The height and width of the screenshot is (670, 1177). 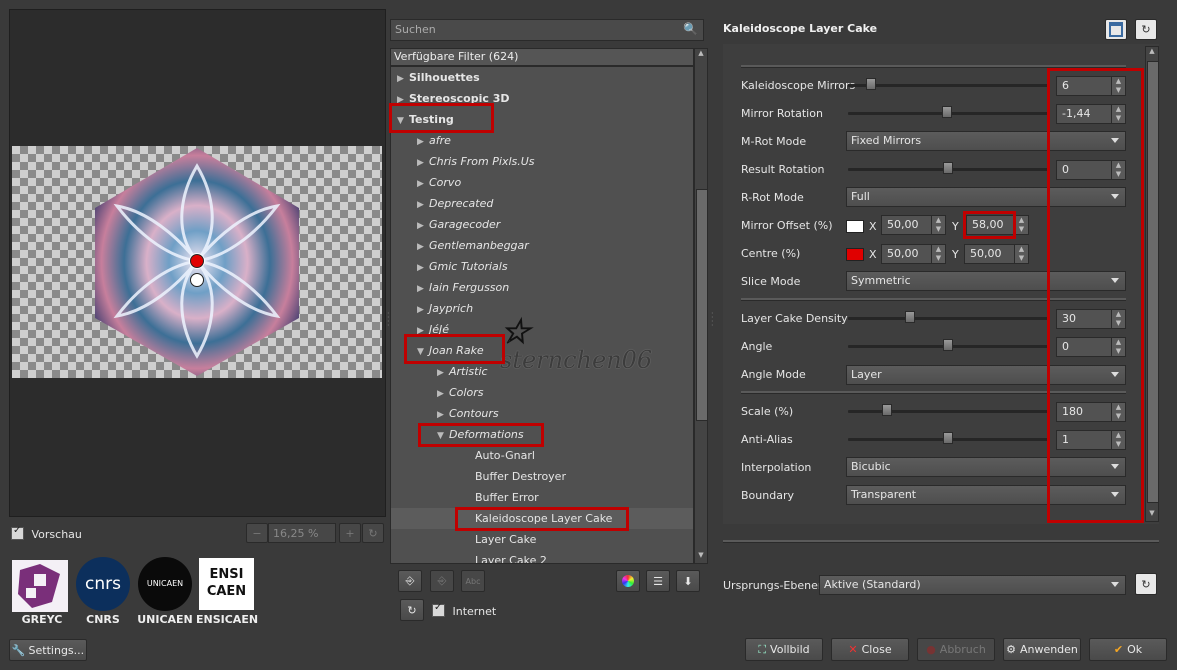 I want to click on reset-icon: ↻, so click(x=1146, y=29).